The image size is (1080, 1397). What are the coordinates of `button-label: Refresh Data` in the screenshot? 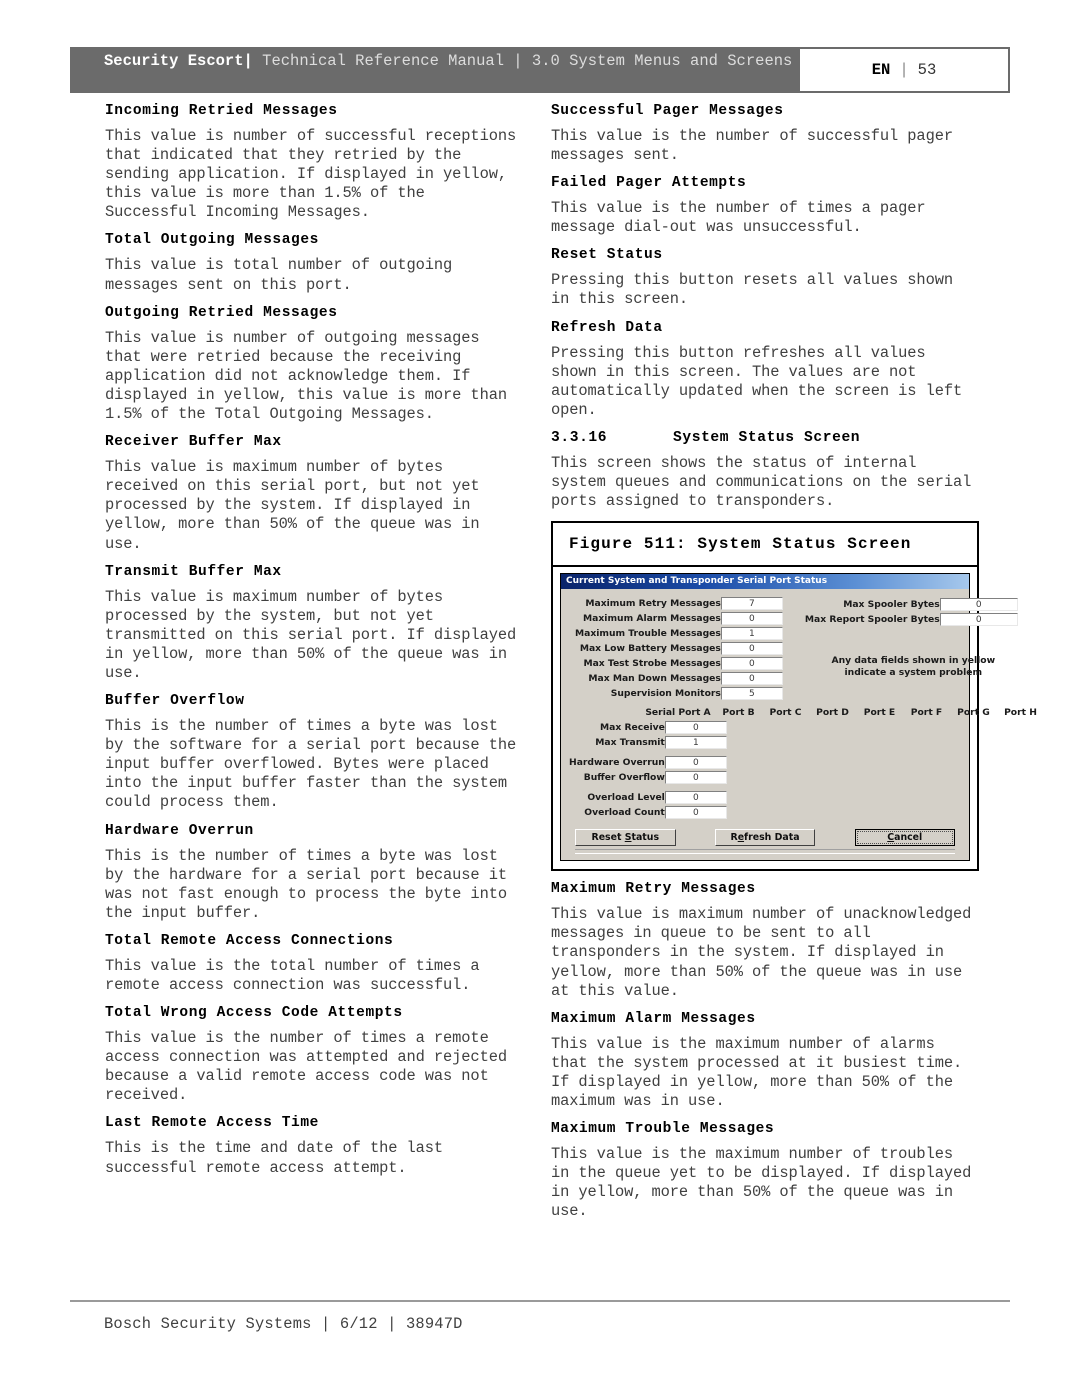 It's located at (765, 838).